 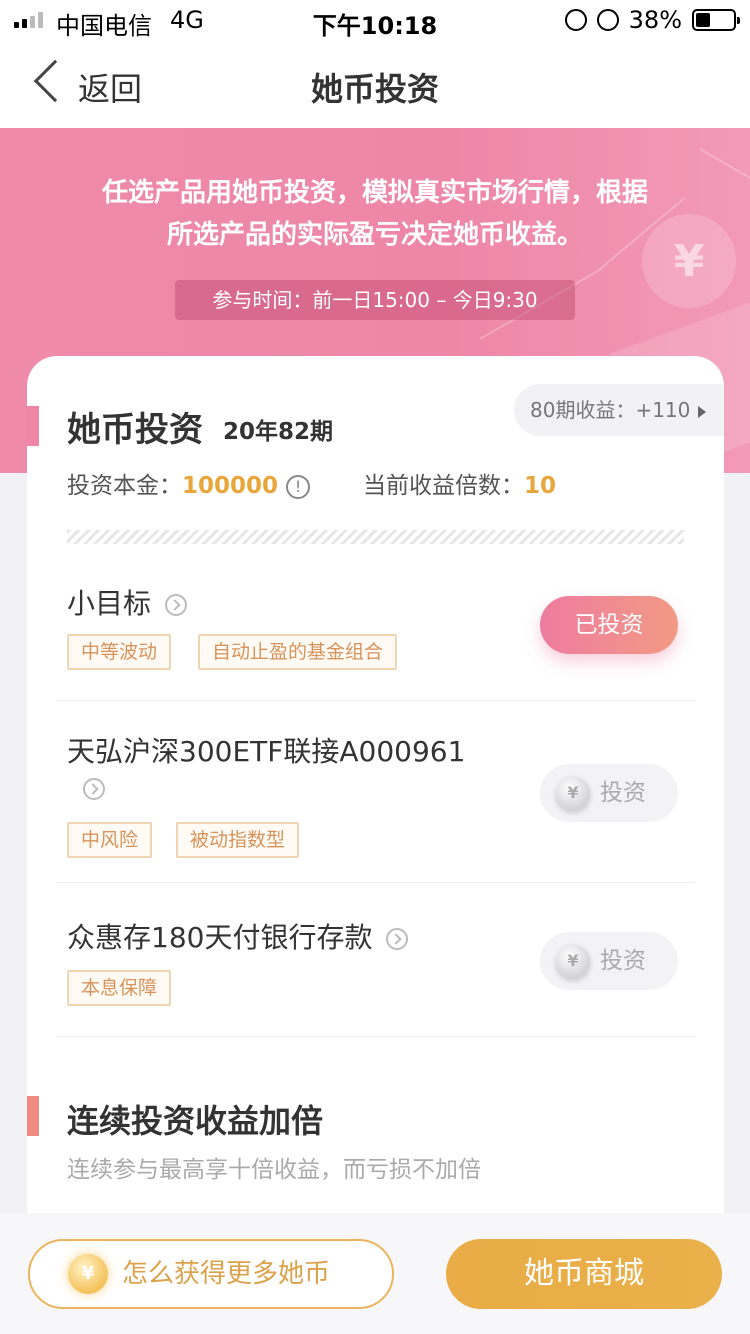 What do you see at coordinates (374, 89) in the screenshot?
I see `page-title: 她币投资` at bounding box center [374, 89].